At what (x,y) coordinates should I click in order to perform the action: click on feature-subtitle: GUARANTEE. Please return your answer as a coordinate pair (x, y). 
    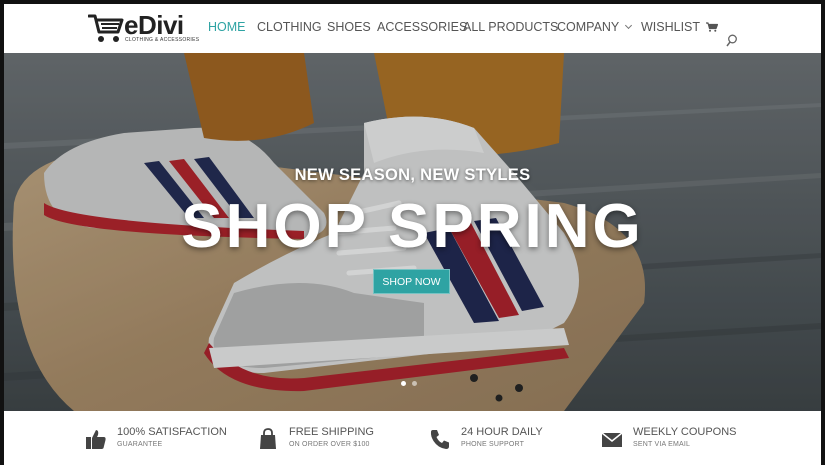
    Looking at the image, I should click on (140, 444).